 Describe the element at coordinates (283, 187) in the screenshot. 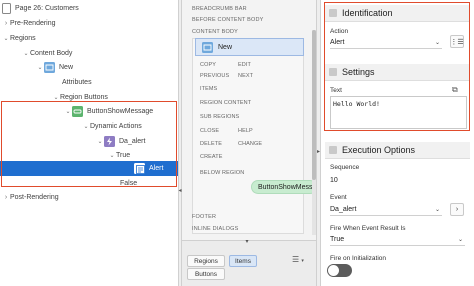

I see `button-show-message-block: ButtonShowMessage` at that location.